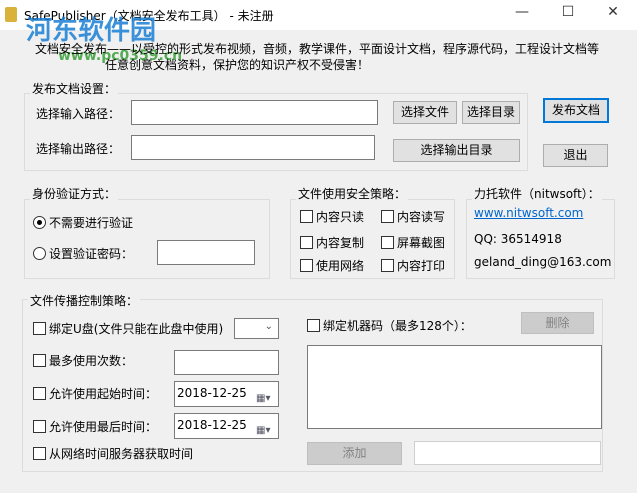 This screenshot has height=493, width=637. Describe the element at coordinates (136, 329) in the screenshot. I see `bind-usb-label: 绑定U盘(文件只能在此盘中使用)` at that location.